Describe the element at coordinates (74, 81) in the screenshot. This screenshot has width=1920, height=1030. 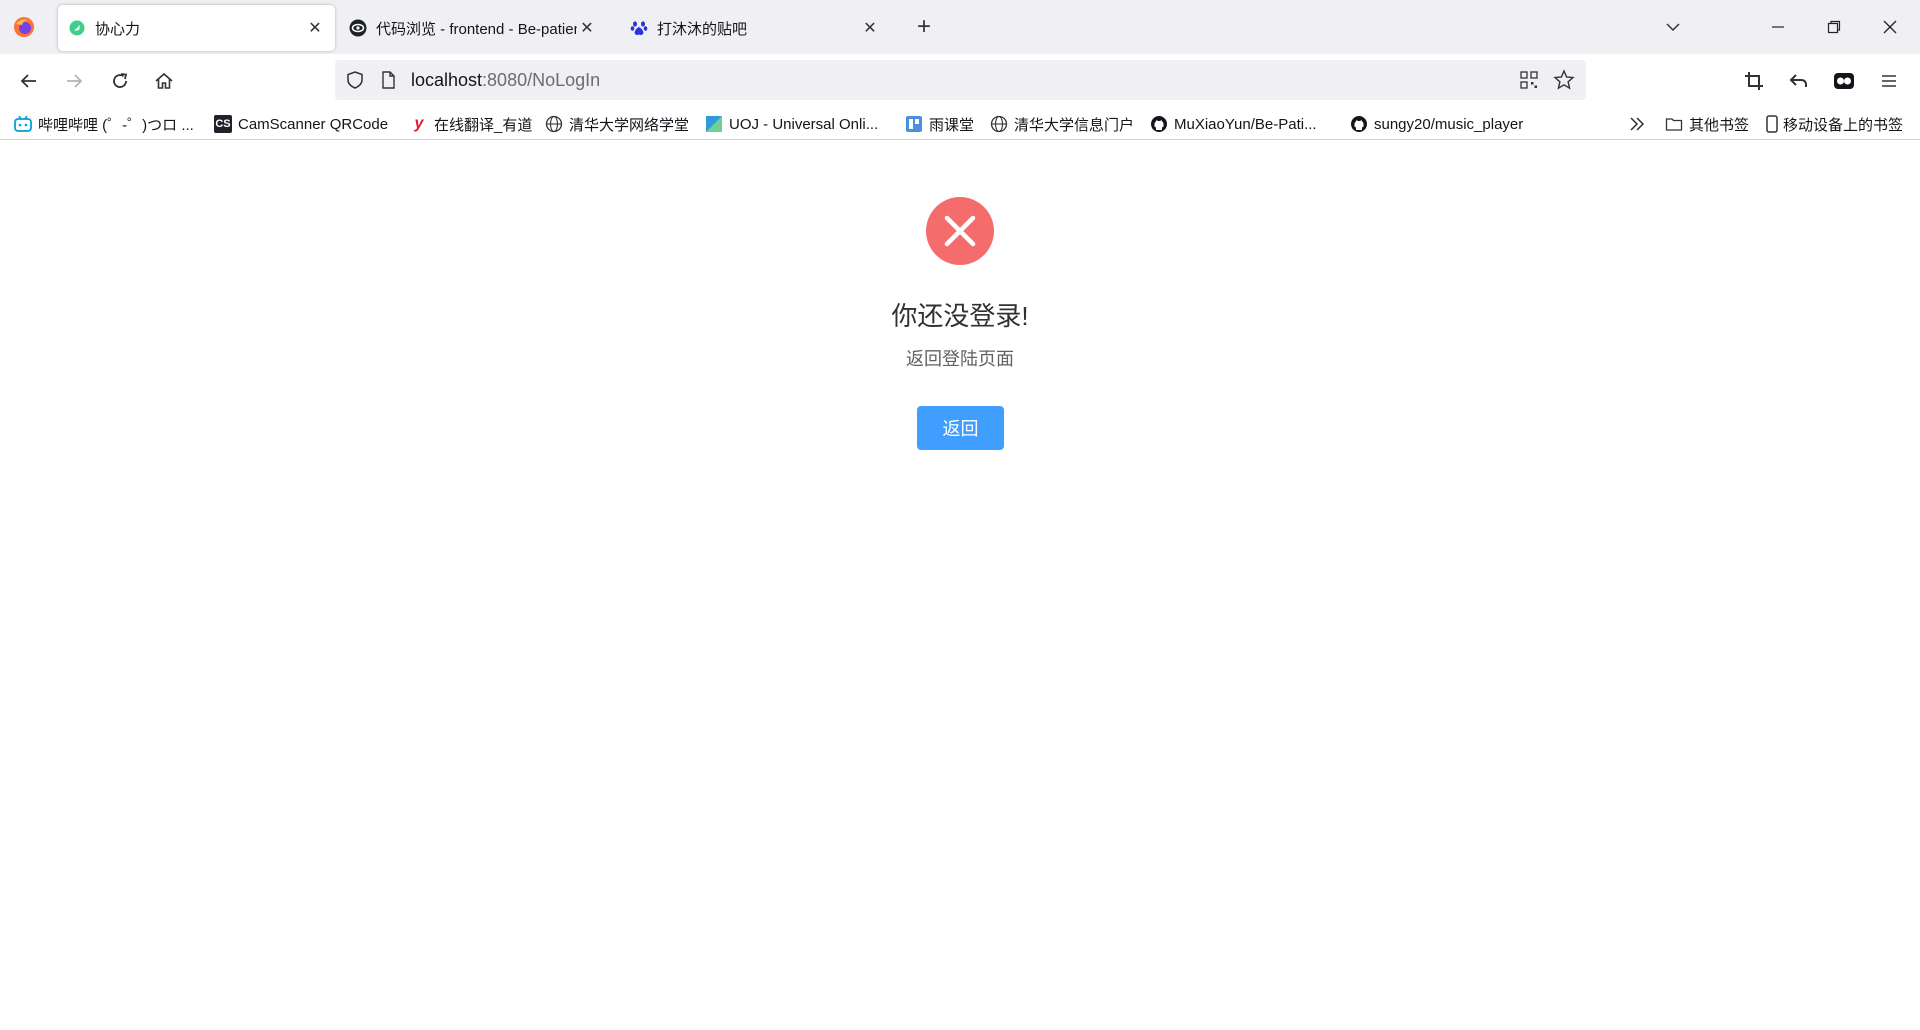
I see `forward-arrow-icon` at that location.